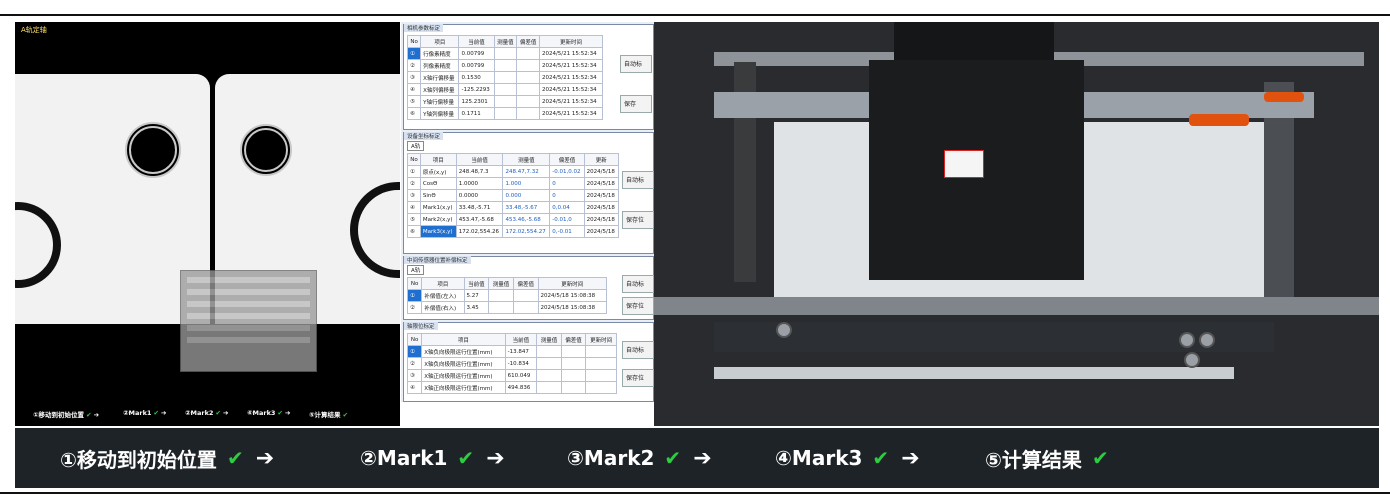 This screenshot has width=1390, height=501. I want to click on table-row: ⑥ Y轴列偏移量 0.1711 2024/5/21 15:52:34, so click(505, 113).